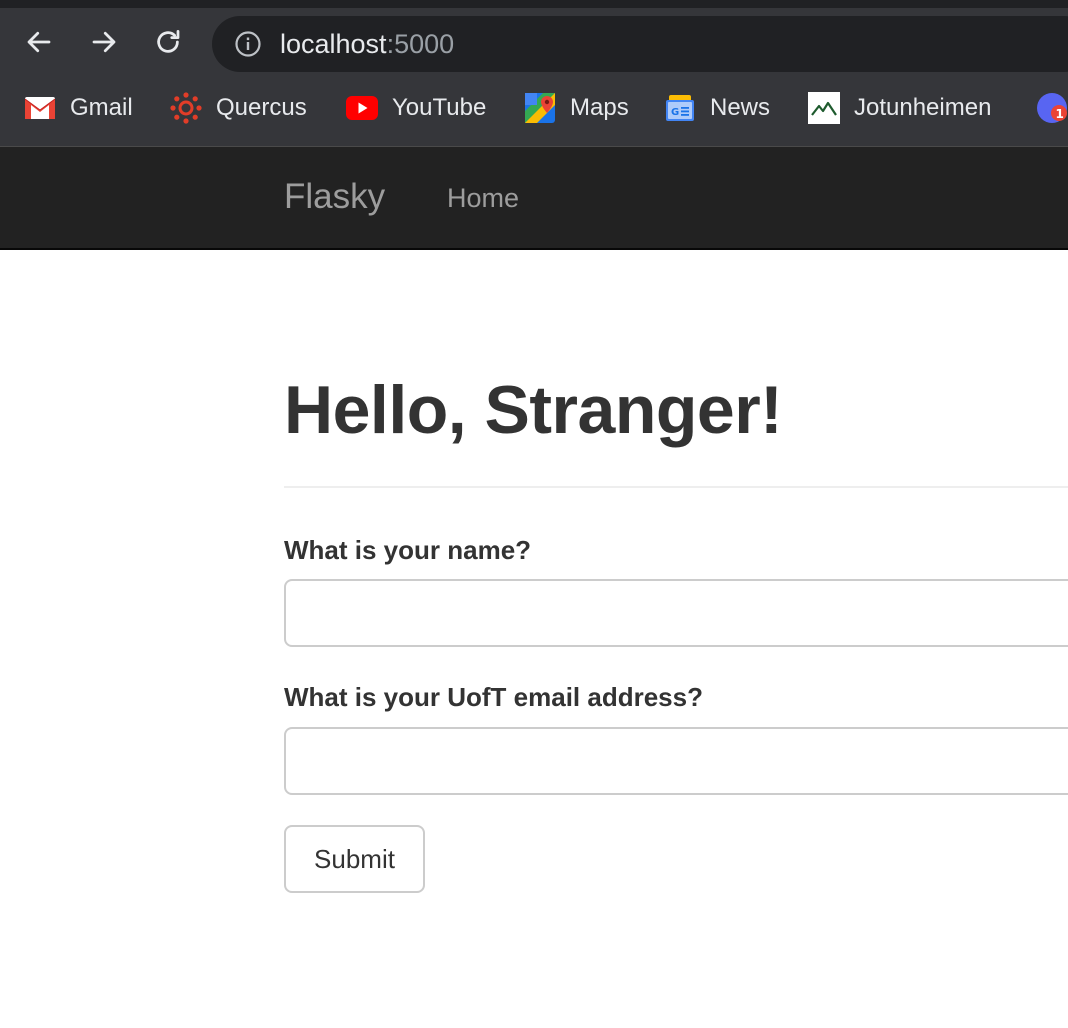 The image size is (1068, 1028). Describe the element at coordinates (676, 761) in the screenshot. I see `email-input` at that location.